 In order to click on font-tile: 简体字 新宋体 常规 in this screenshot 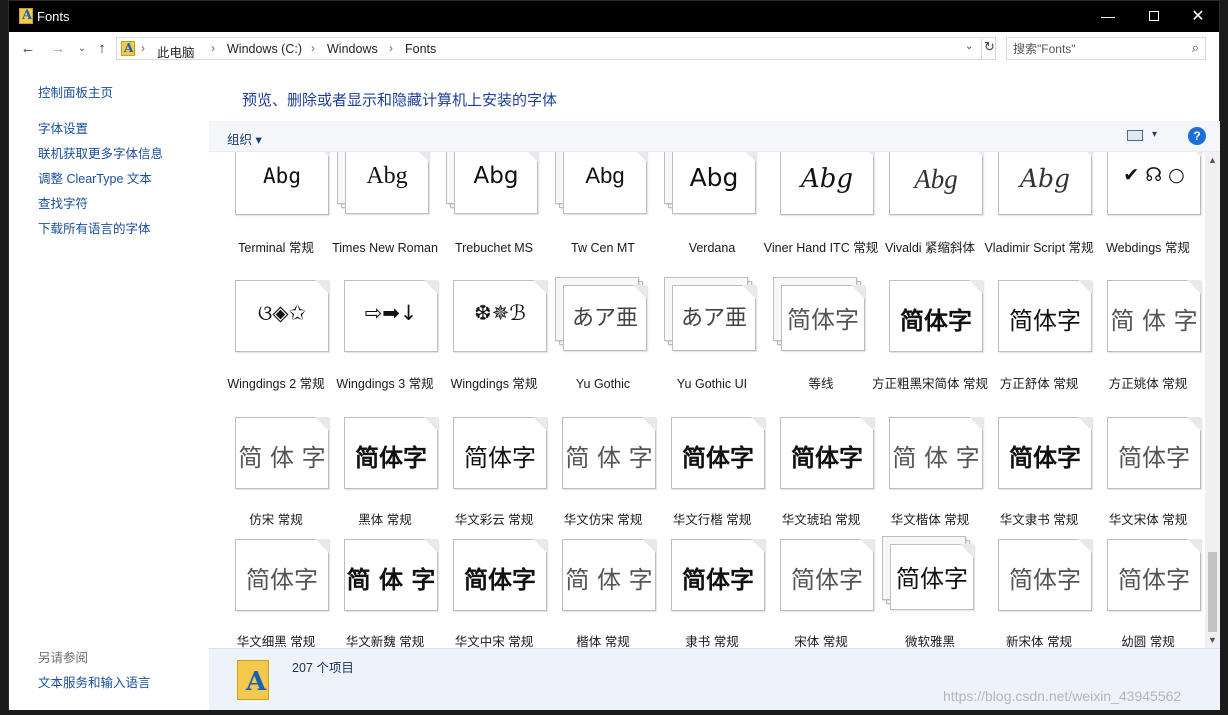, I will do `click(1032, 400)`.